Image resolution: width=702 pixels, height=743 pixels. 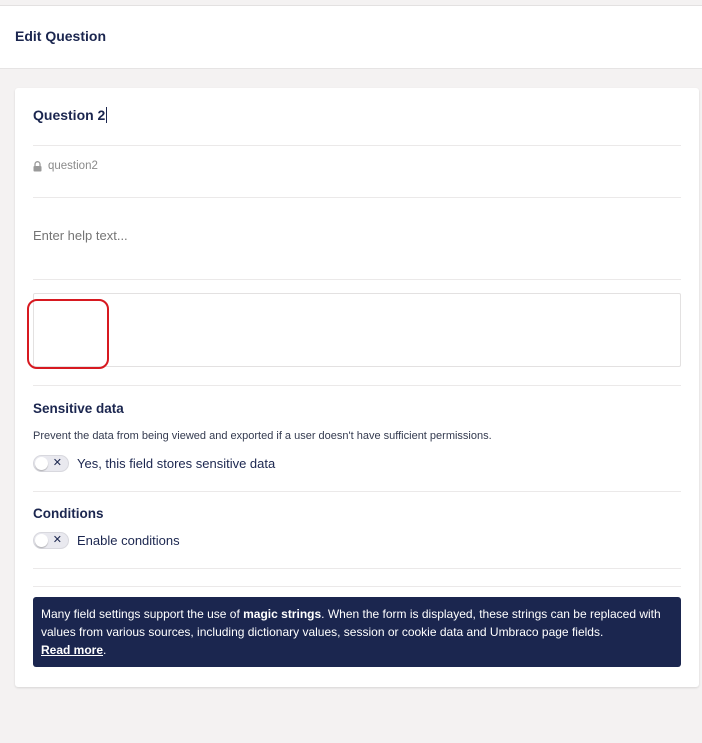 I want to click on page-title: Edit Question, so click(x=60, y=36).